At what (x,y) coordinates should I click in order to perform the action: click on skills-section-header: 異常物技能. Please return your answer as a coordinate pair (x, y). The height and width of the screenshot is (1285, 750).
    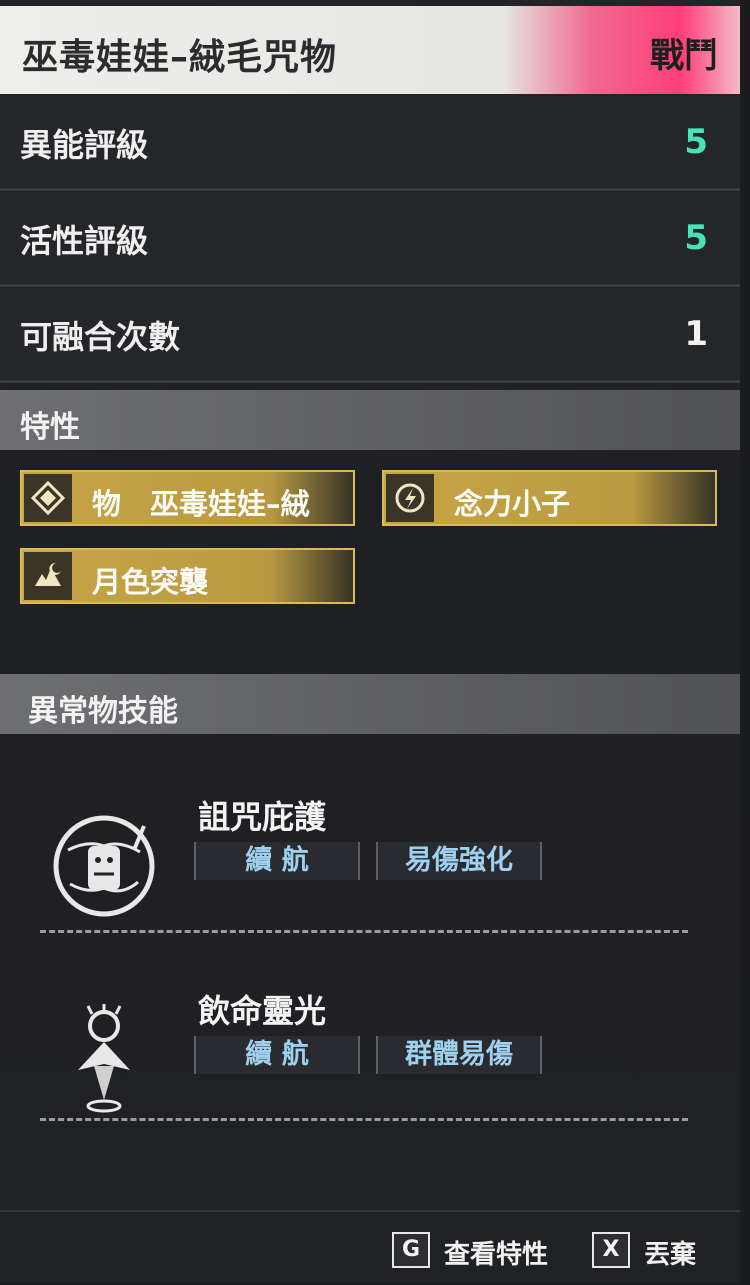
    Looking at the image, I should click on (370, 704).